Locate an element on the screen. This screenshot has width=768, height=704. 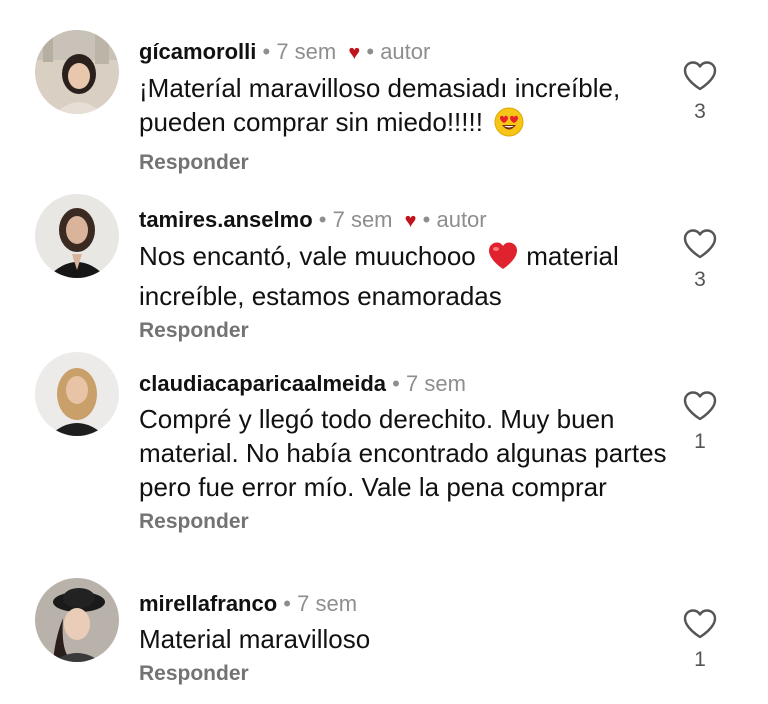
comment-meta: gícamorolli • 7 sem ♥ • autor is located at coordinates (404, 52).